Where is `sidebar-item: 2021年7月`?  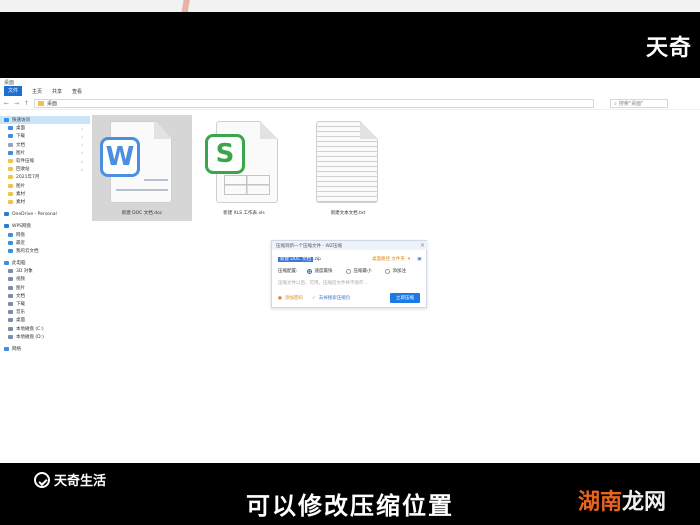 sidebar-item: 2021年7月 is located at coordinates (45, 177).